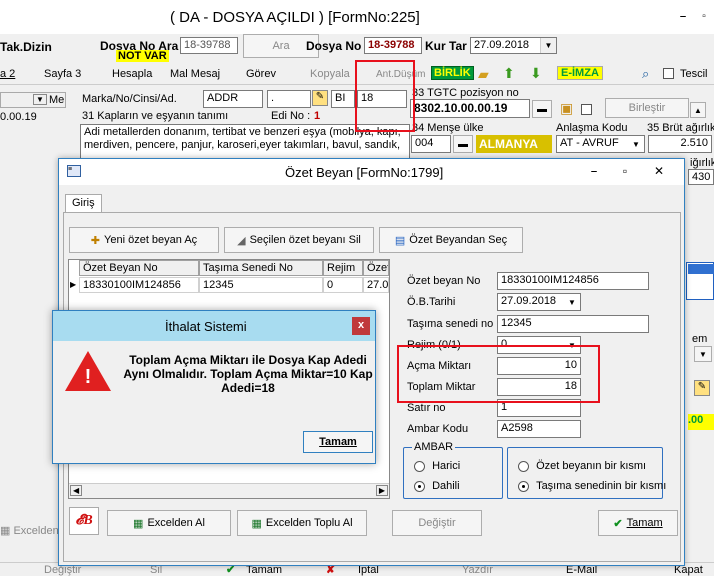 This screenshot has width=714, height=576. What do you see at coordinates (400, 240) in the screenshot?
I see `open-book-icon: ▤` at bounding box center [400, 240].